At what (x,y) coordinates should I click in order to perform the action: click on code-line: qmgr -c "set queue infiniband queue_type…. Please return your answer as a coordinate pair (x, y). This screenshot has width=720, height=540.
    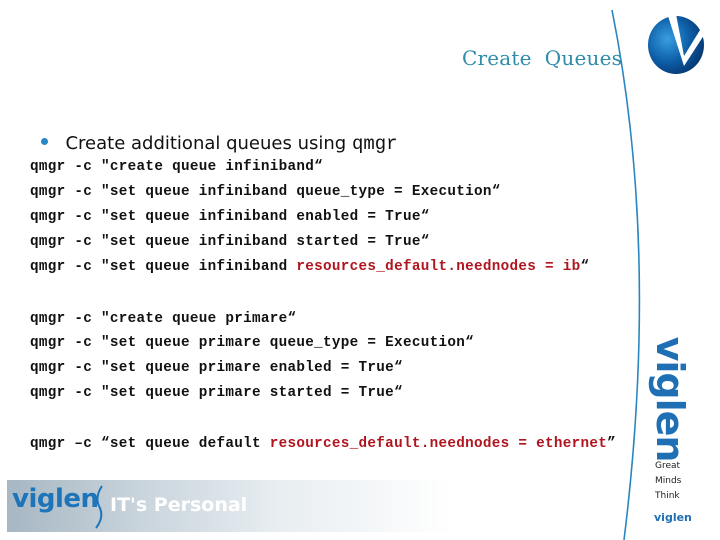
    Looking at the image, I should click on (265, 192).